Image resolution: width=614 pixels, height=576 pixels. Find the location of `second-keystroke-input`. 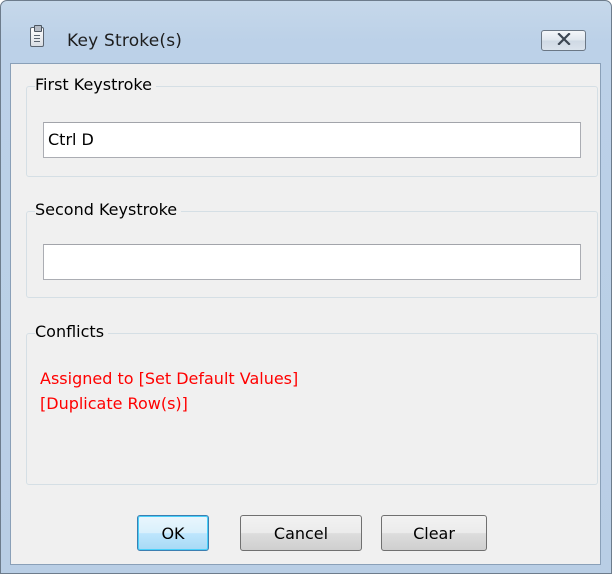

second-keystroke-input is located at coordinates (312, 262).